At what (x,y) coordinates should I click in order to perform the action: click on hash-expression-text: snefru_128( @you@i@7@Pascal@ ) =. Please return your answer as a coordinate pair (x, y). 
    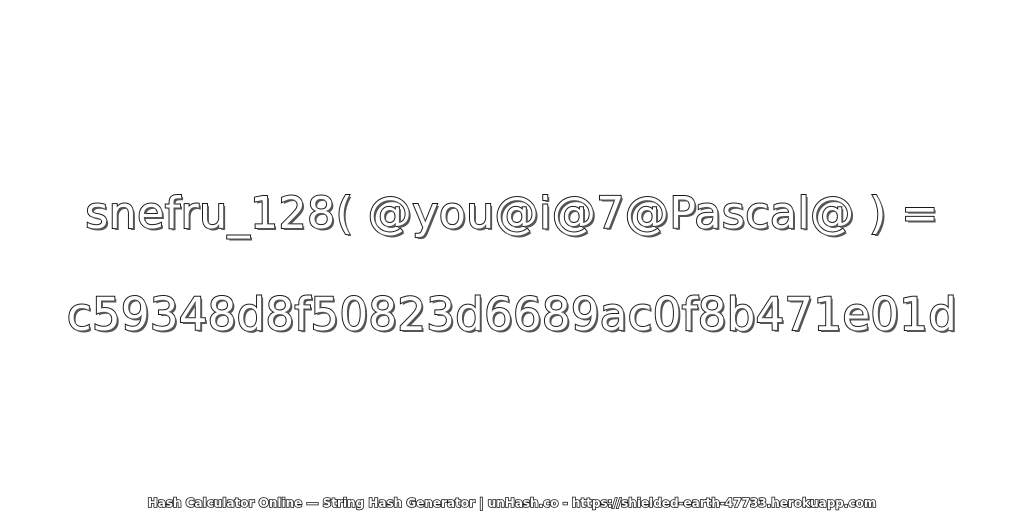
    Looking at the image, I should click on (511, 213).